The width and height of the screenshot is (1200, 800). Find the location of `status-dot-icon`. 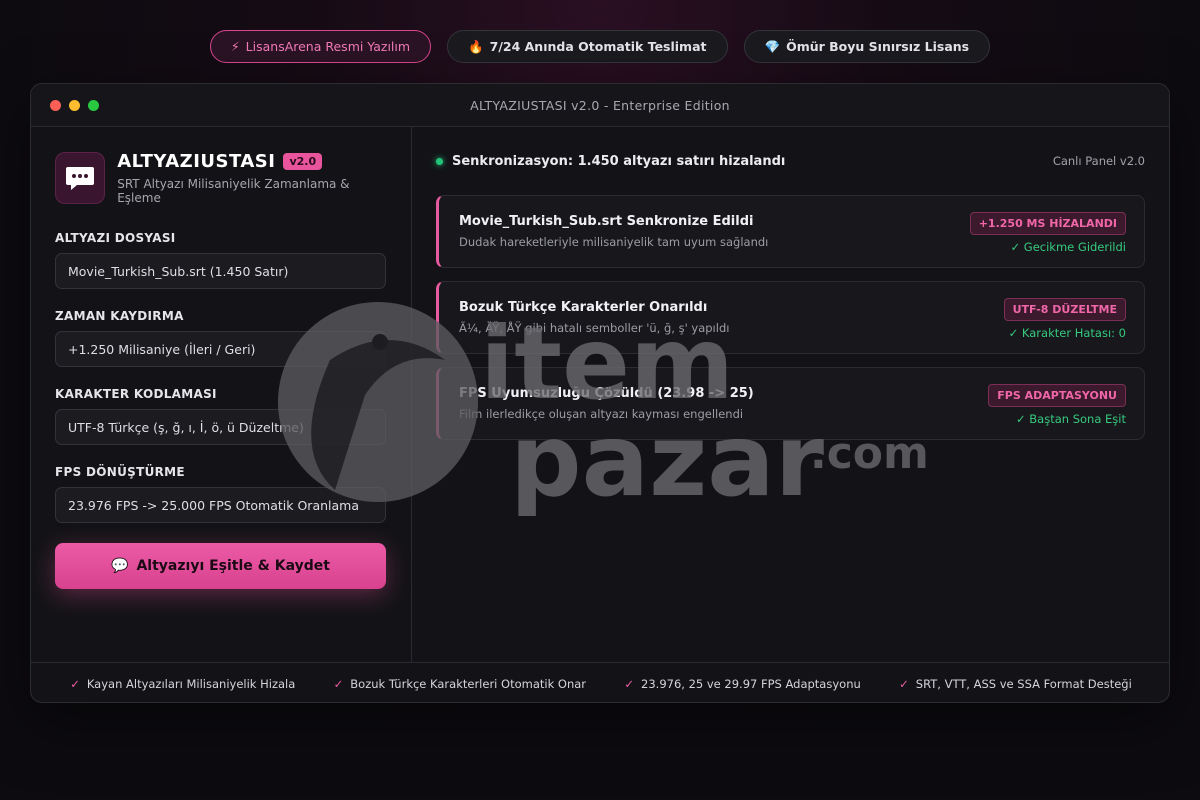

status-dot-icon is located at coordinates (439, 161).